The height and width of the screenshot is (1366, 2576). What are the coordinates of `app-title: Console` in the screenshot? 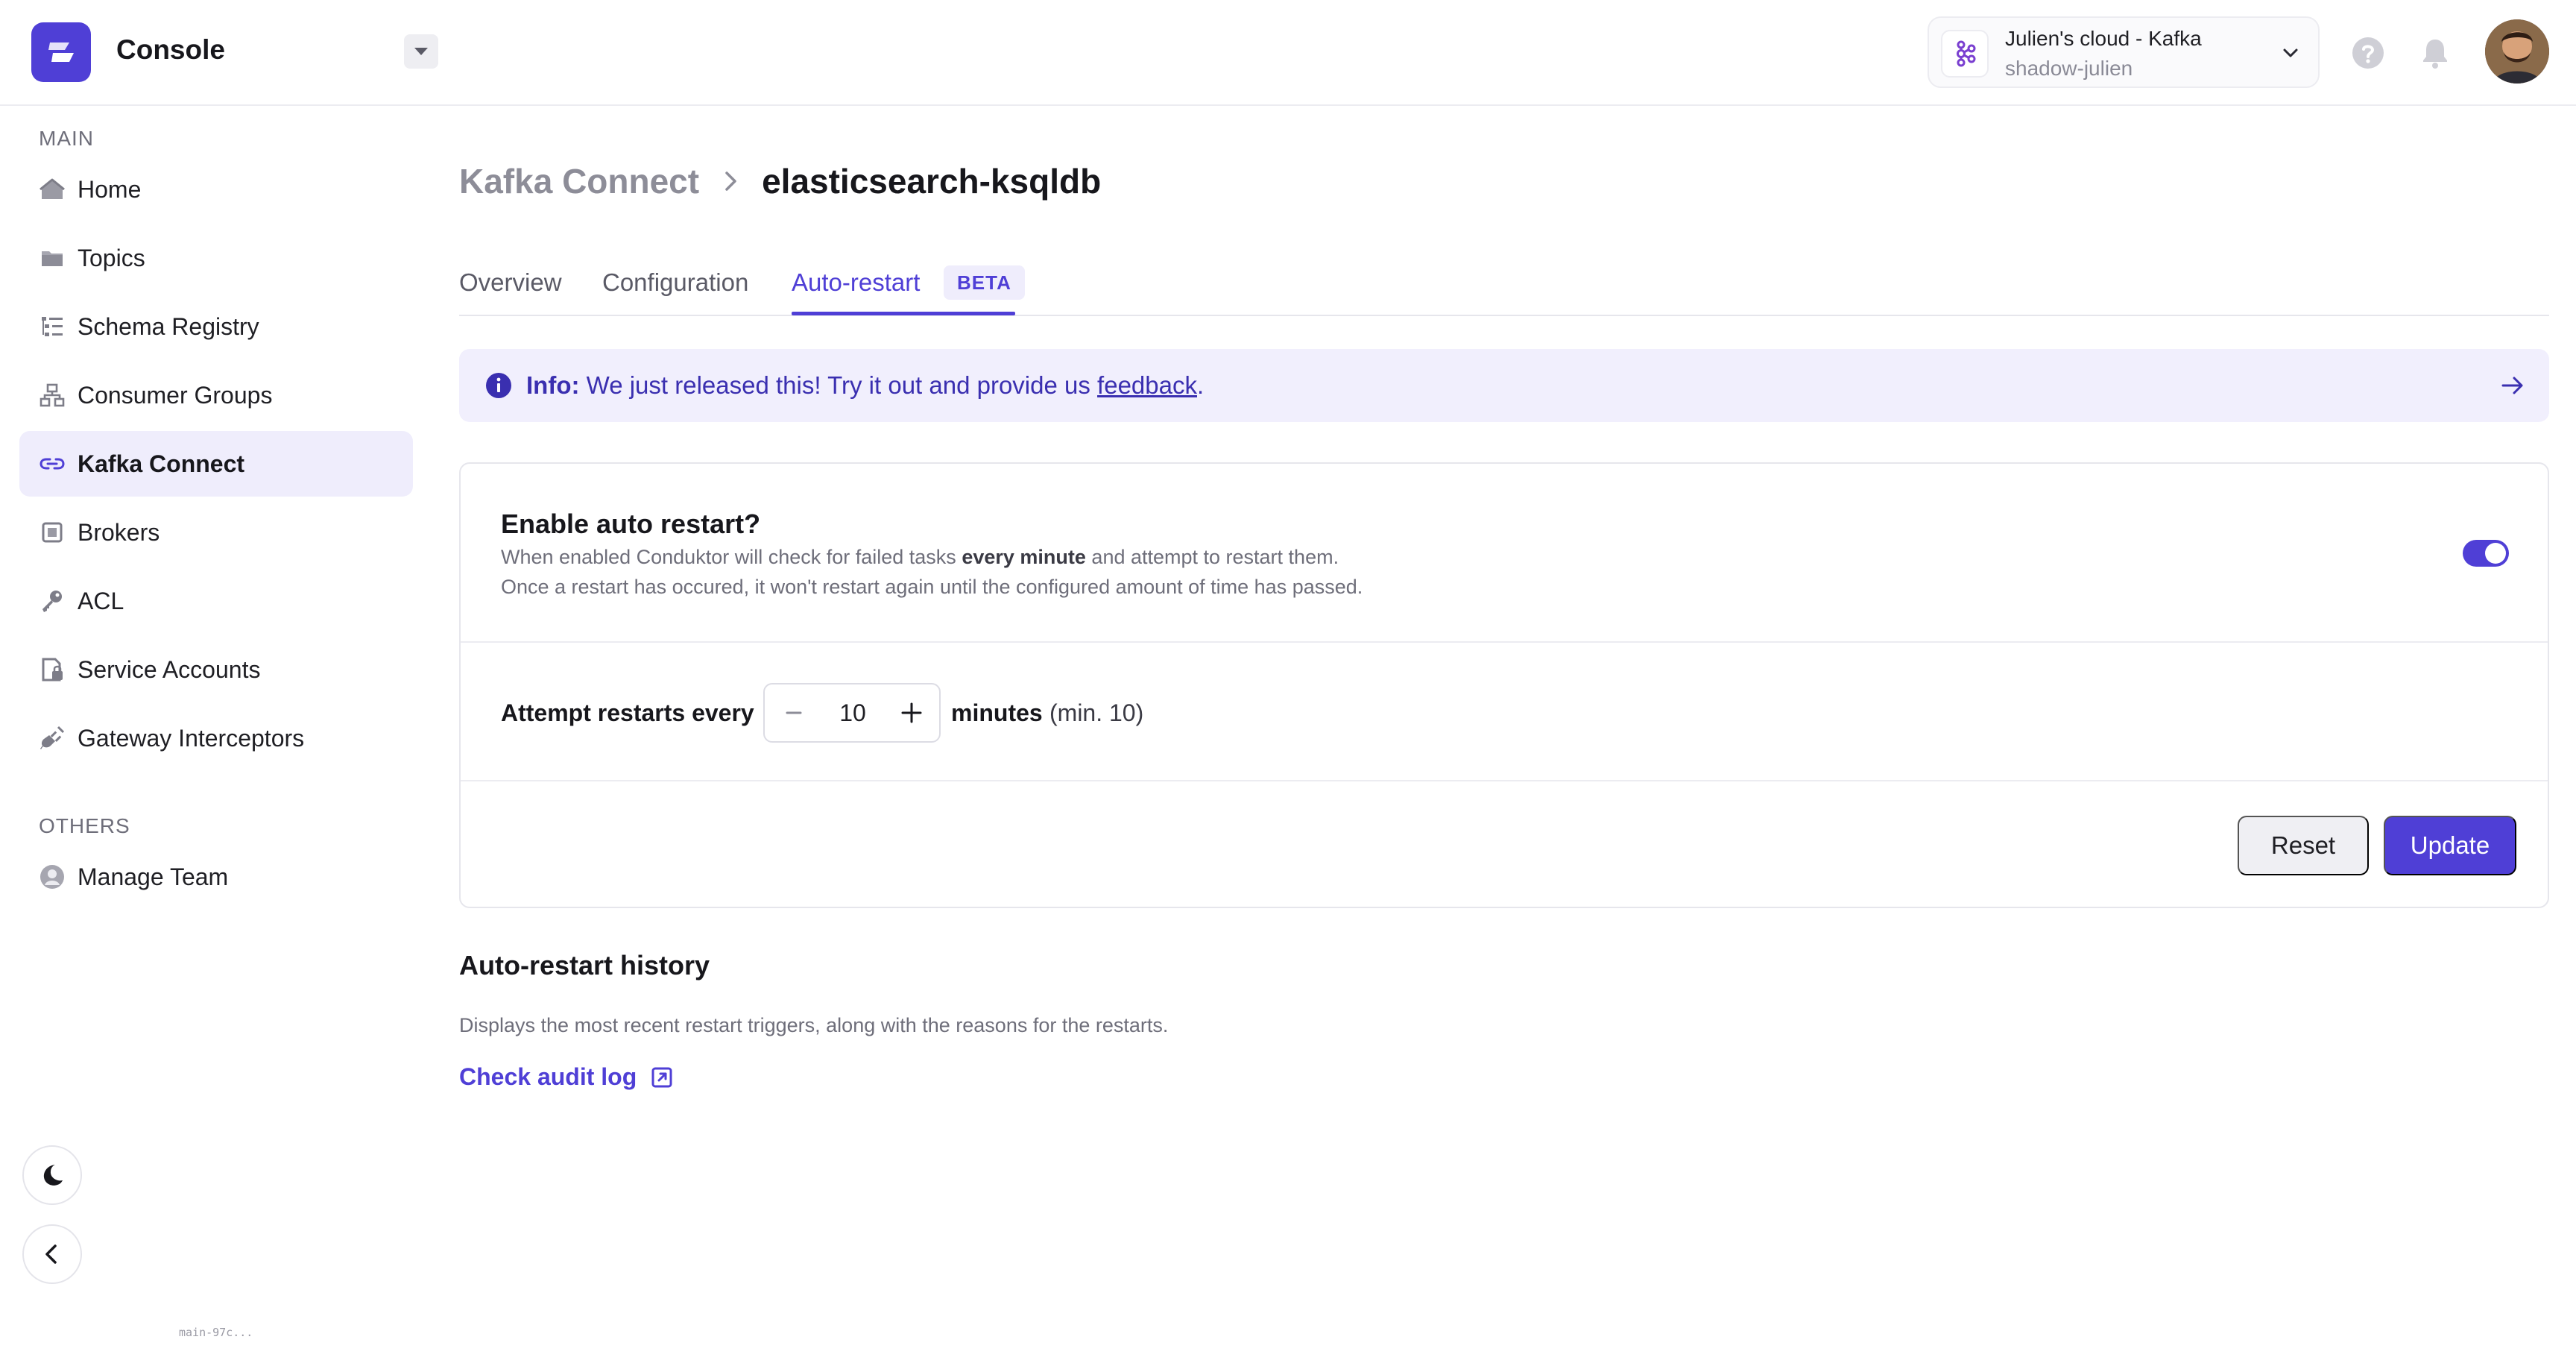 It's located at (170, 49).